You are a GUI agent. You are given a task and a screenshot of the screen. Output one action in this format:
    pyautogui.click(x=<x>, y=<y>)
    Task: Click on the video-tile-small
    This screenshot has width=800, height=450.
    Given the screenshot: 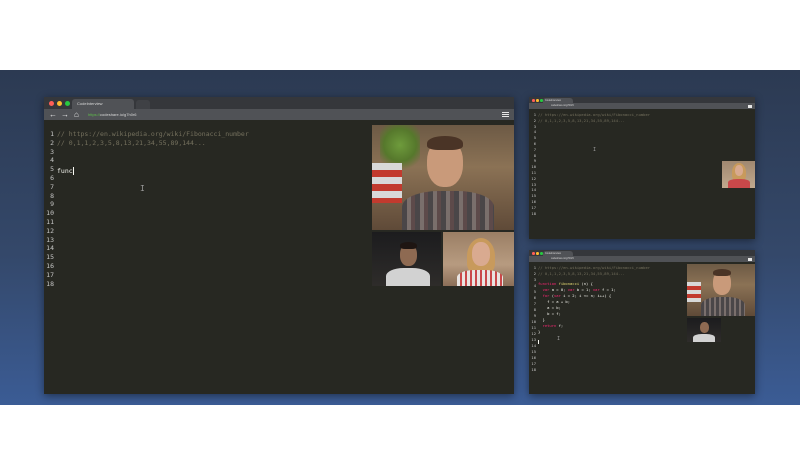 What is the action you would take?
    pyautogui.click(x=704, y=330)
    